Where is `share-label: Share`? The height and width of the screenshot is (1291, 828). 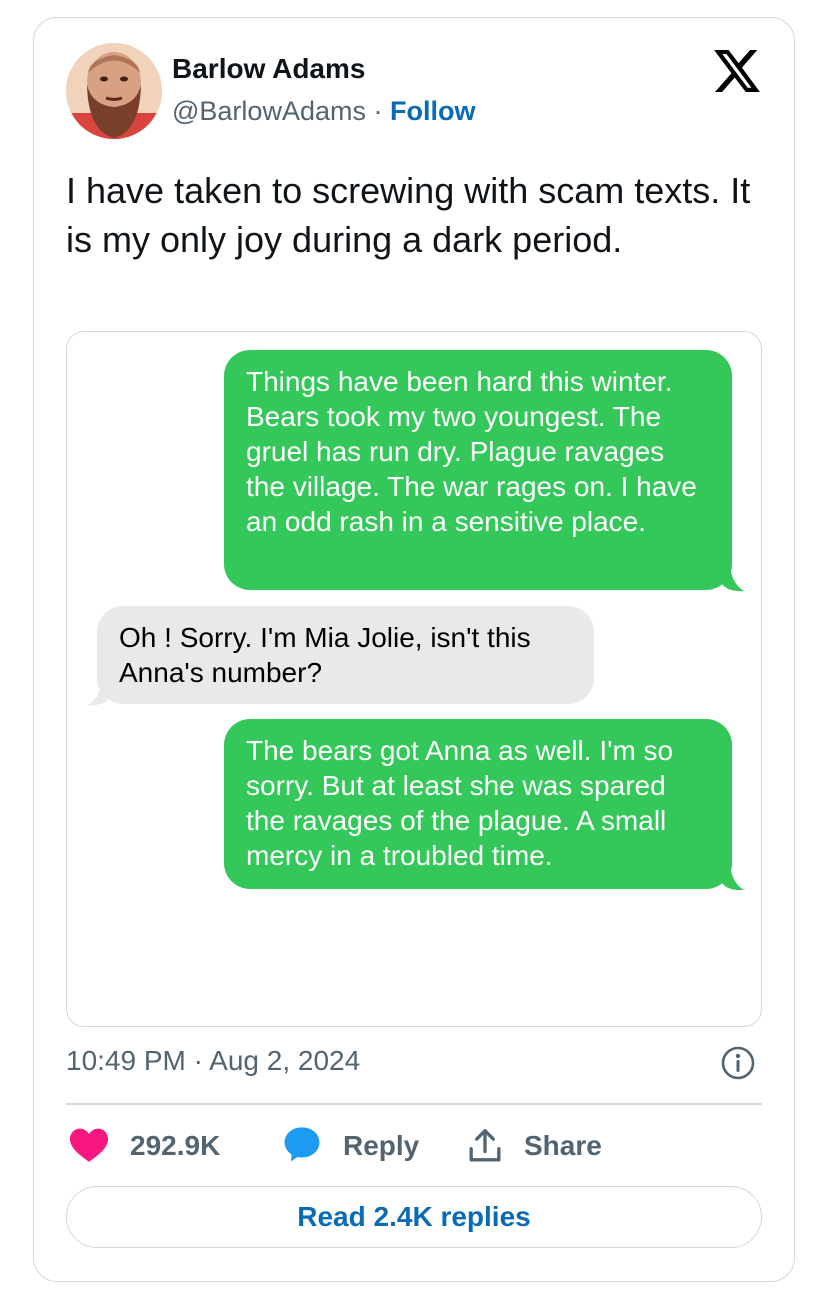
share-label: Share is located at coordinates (563, 1145).